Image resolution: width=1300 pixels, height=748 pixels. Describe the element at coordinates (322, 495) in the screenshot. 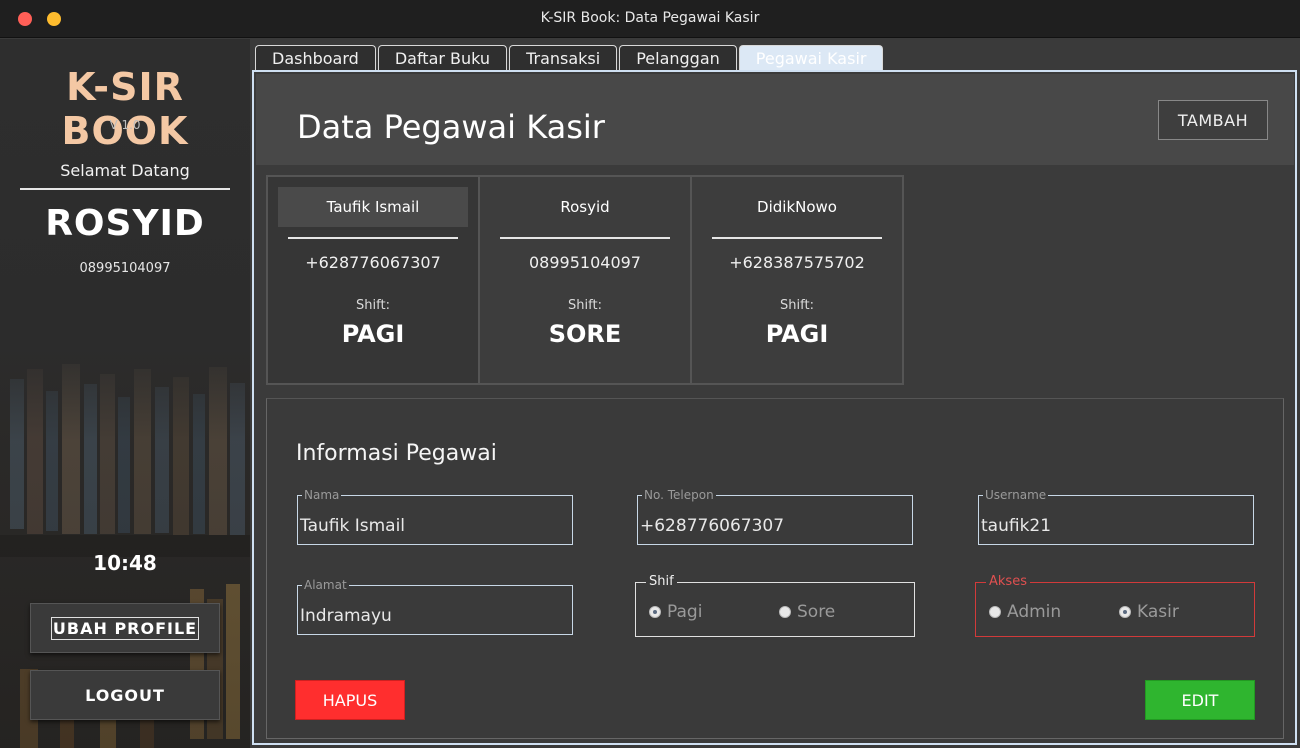

I see `name-field-label: Nama` at that location.